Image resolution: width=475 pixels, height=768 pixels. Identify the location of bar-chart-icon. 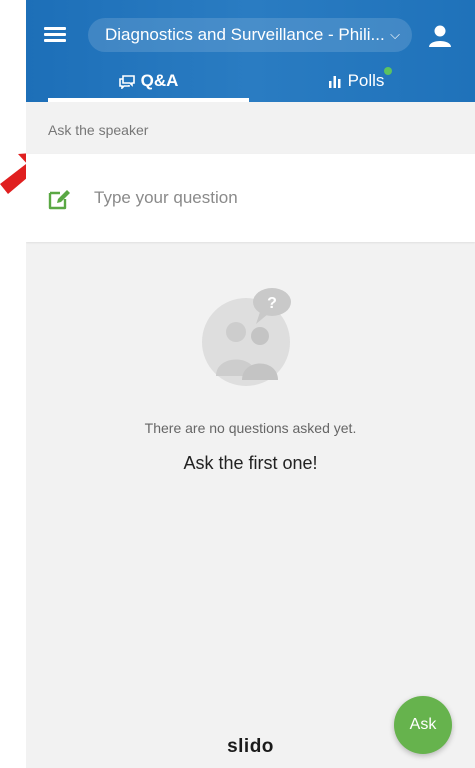
(334, 82).